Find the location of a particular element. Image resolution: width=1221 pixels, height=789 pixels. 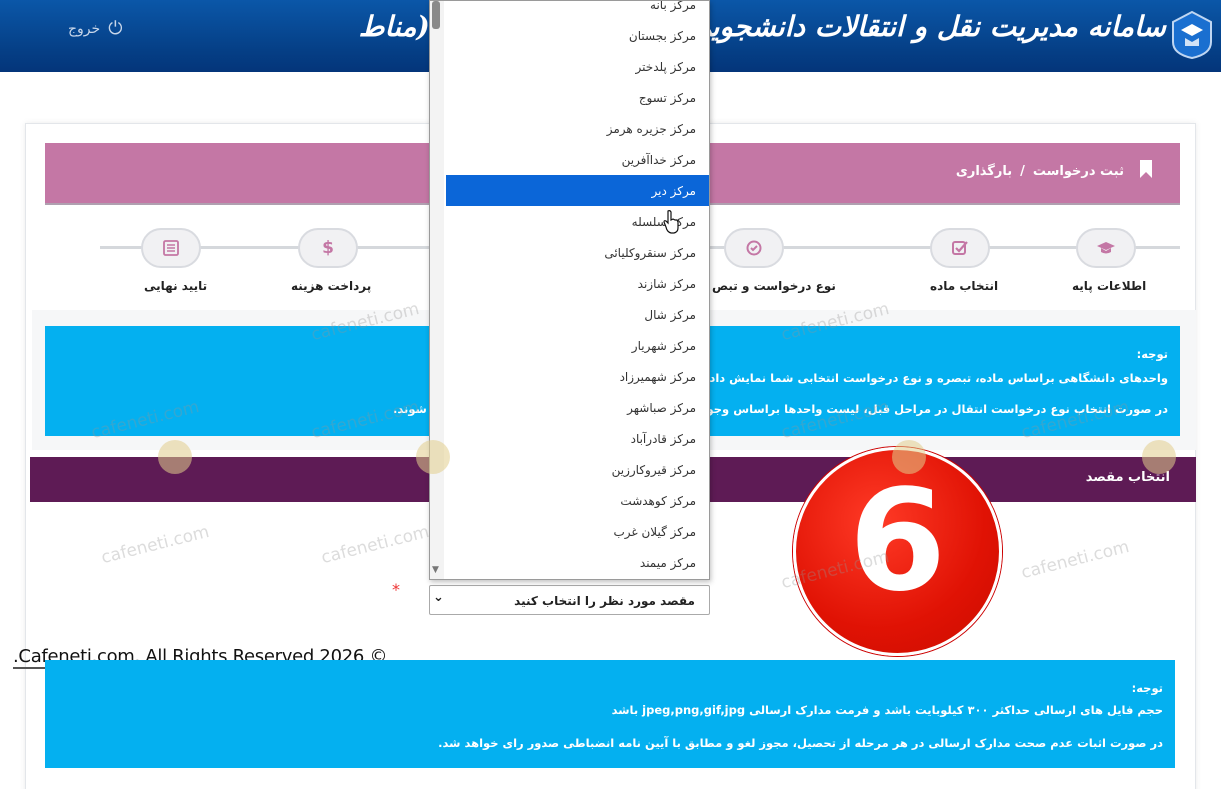

bookmark-icon is located at coordinates (1146, 169).